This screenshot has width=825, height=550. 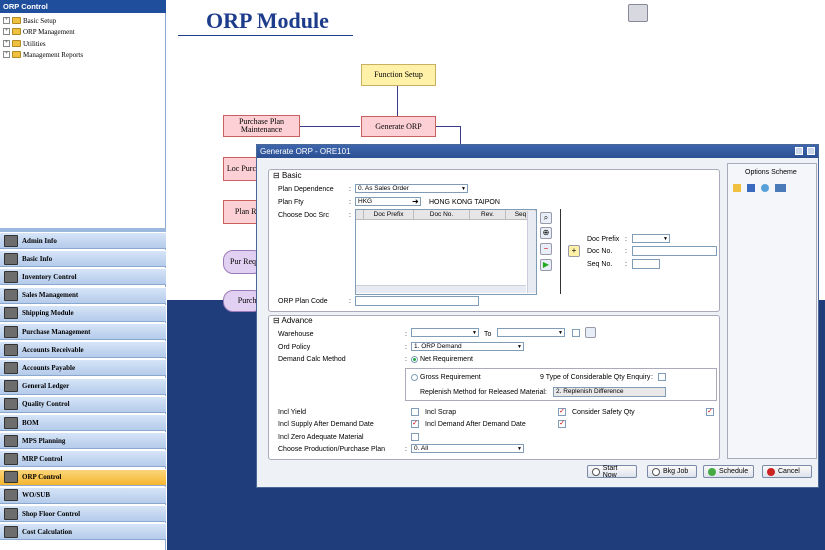 What do you see at coordinates (83, 477) in the screenshot?
I see `nav-item: ORP Control` at bounding box center [83, 477].